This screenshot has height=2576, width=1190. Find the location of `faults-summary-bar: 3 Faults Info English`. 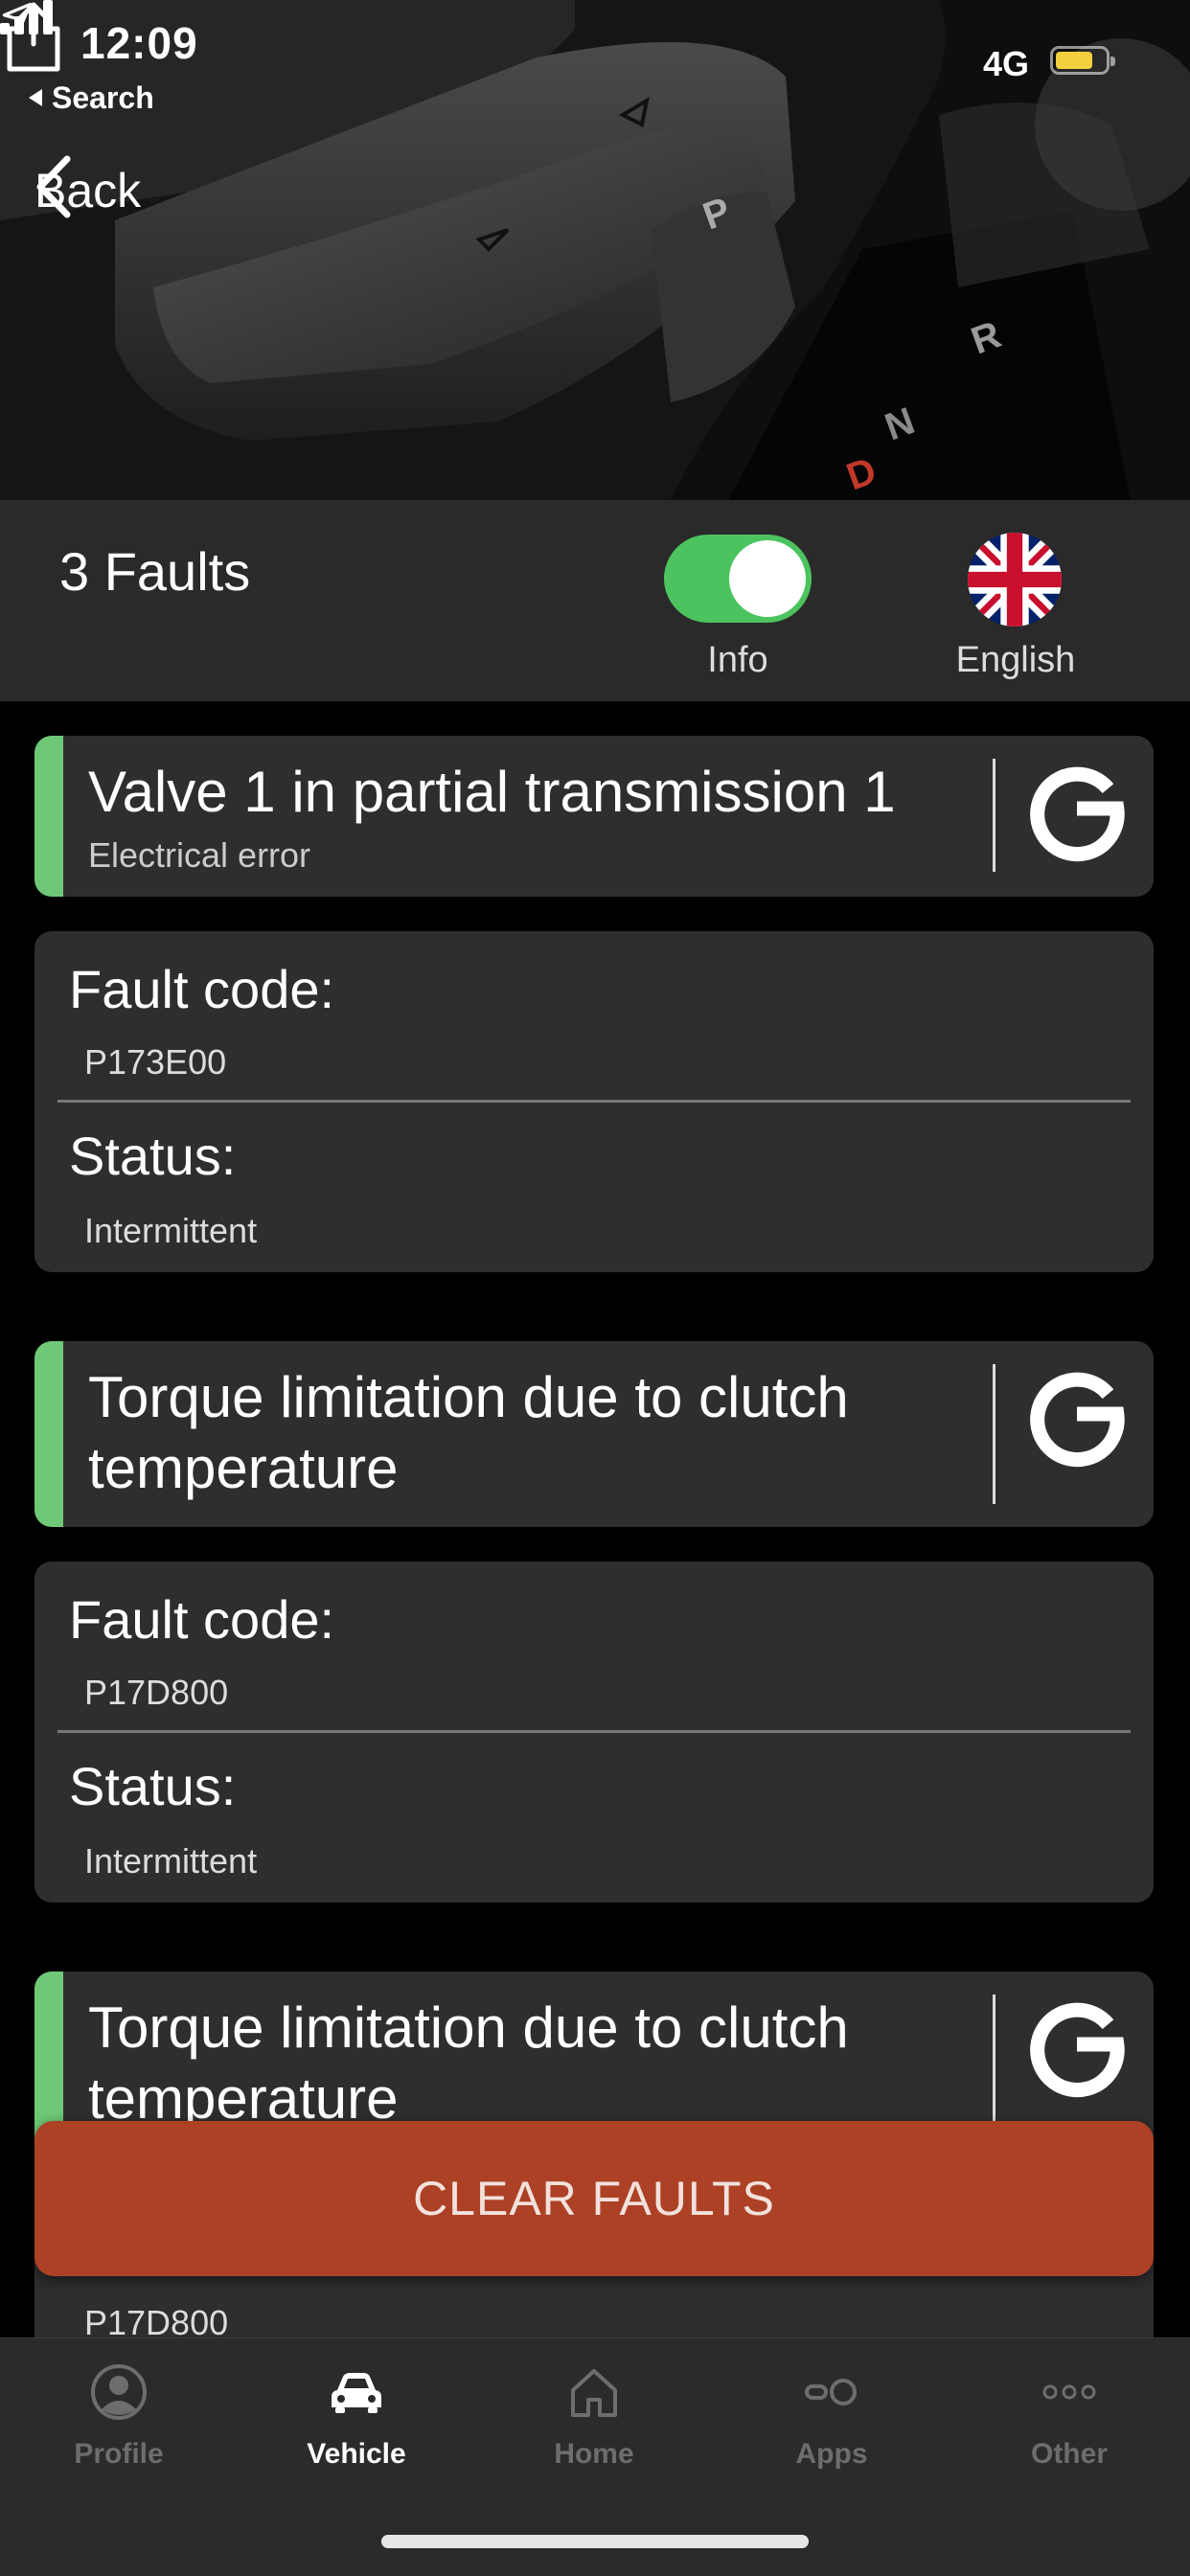

faults-summary-bar: 3 Faults Info English is located at coordinates (595, 600).